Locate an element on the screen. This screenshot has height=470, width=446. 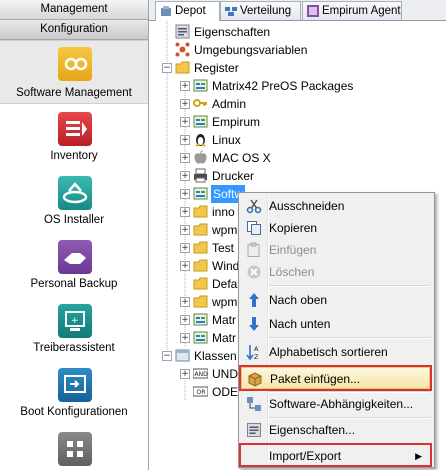
menu-item-nach-unten: Nach unten is located at coordinates (335, 324).